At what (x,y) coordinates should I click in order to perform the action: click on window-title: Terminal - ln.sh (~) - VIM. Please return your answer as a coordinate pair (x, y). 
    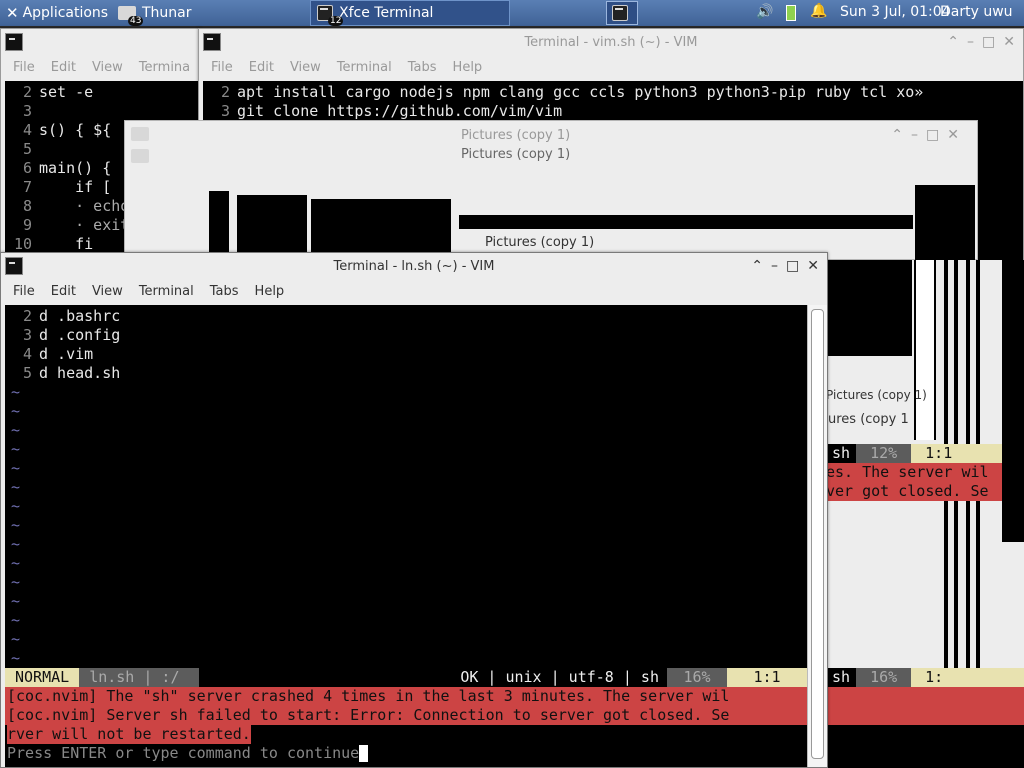
    Looking at the image, I should click on (414, 266).